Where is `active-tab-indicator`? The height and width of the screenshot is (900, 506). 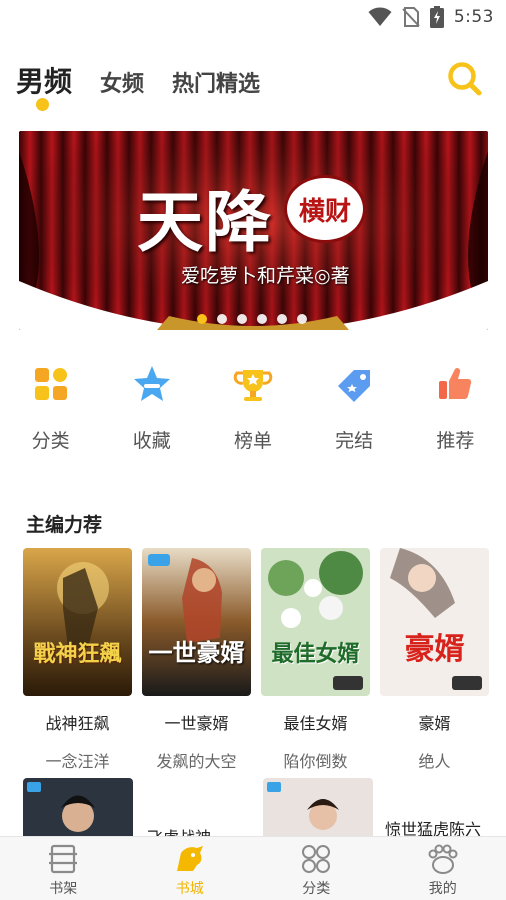 active-tab-indicator is located at coordinates (42, 104).